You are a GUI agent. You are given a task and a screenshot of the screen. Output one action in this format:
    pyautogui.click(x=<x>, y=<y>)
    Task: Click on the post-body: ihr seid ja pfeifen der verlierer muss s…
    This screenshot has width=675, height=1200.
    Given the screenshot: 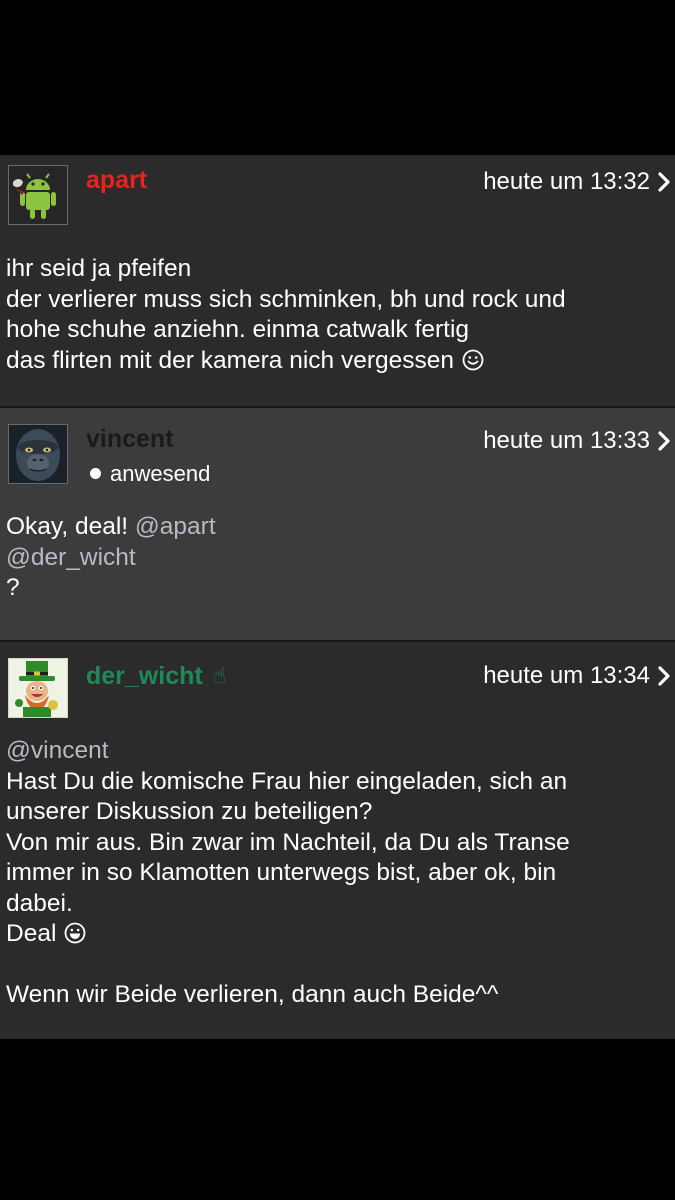 What is the action you would take?
    pyautogui.click(x=335, y=315)
    